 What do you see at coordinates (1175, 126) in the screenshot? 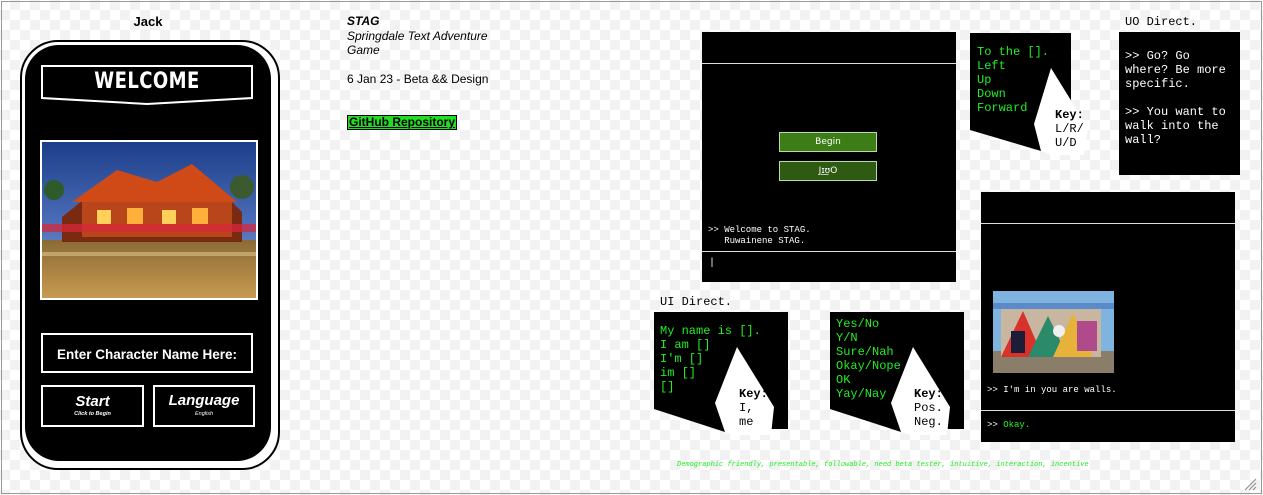
I see `uo-line: >> You want to walk into the wall?` at bounding box center [1175, 126].